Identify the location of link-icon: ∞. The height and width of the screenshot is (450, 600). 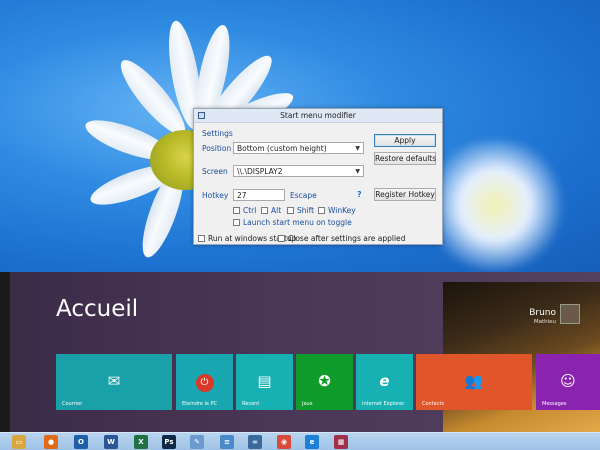
(255, 442).